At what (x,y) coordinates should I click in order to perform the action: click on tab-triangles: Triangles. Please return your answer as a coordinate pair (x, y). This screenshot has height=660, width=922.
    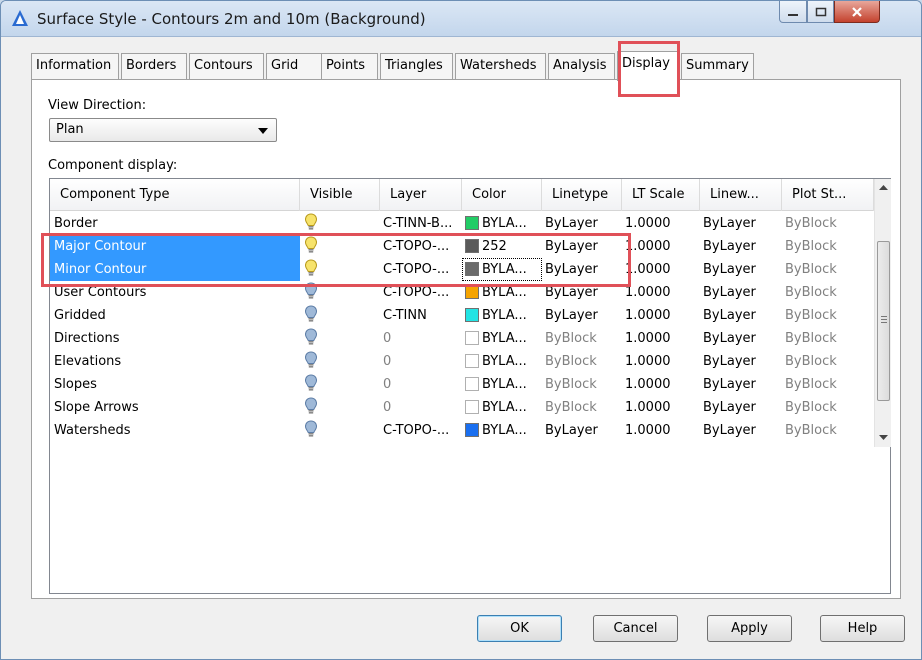
    Looking at the image, I should click on (416, 66).